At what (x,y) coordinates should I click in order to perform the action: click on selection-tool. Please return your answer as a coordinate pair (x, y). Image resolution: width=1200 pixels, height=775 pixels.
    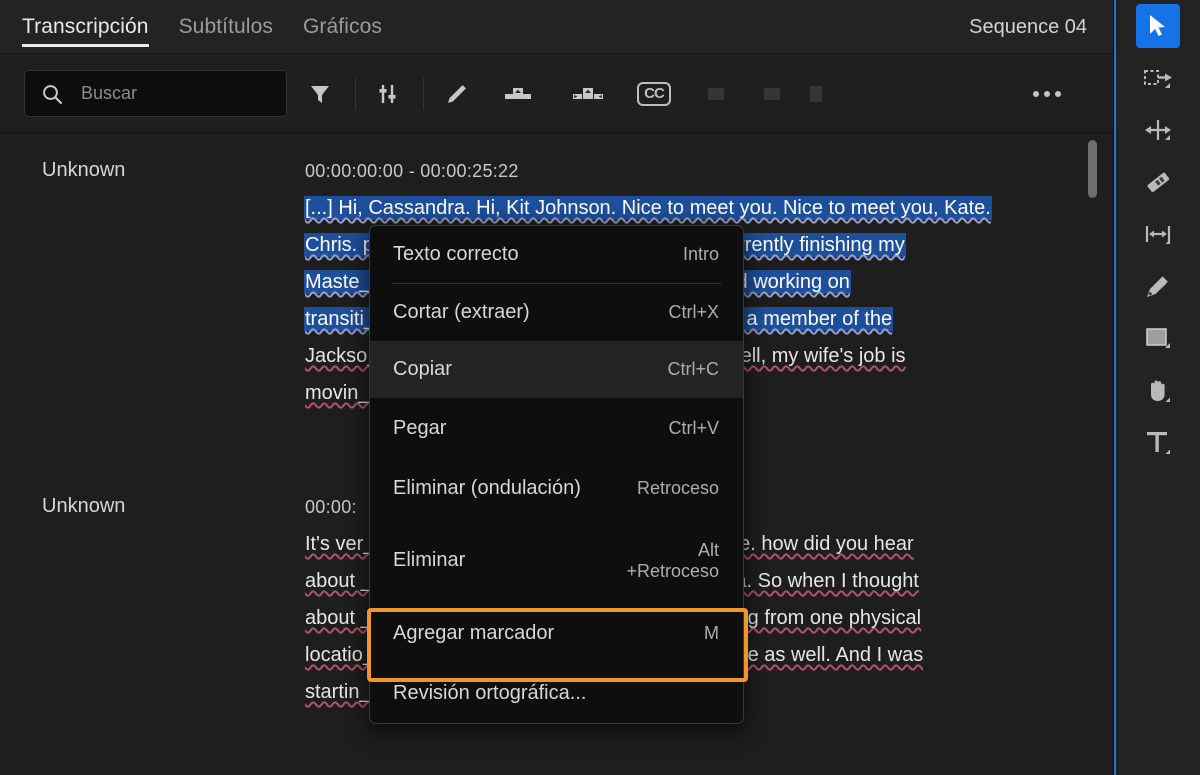
    Looking at the image, I should click on (1158, 26).